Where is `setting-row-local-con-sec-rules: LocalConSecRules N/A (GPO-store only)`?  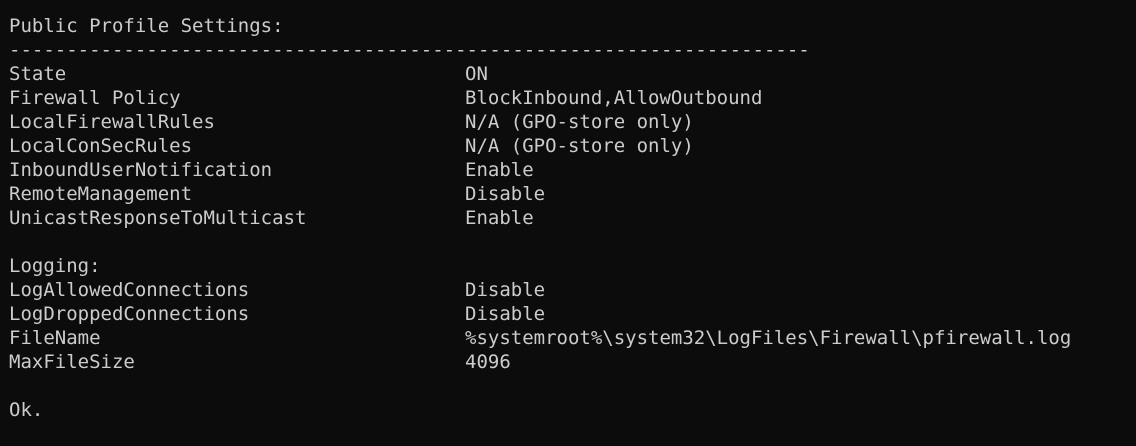 setting-row-local-con-sec-rules: LocalConSecRules N/A (GPO-store only) is located at coordinates (572, 146).